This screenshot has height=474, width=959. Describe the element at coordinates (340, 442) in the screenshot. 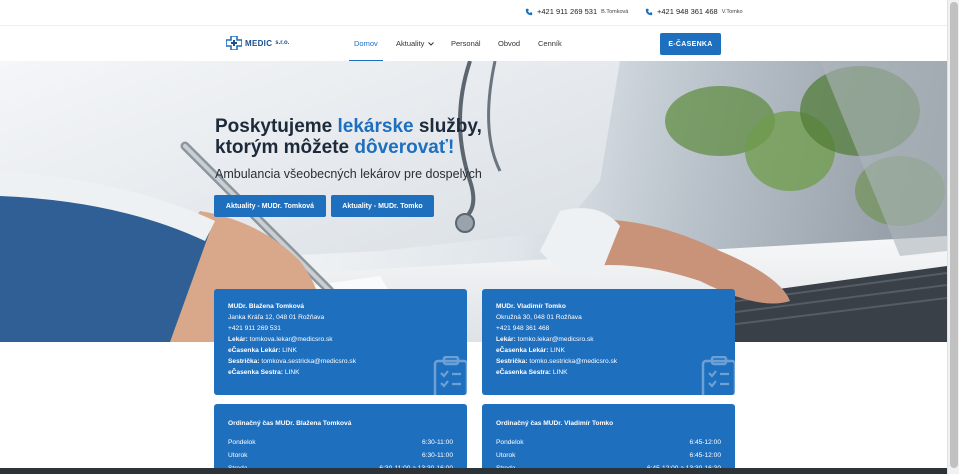

I see `hours-row: Pondelok 6:30-11:00` at that location.